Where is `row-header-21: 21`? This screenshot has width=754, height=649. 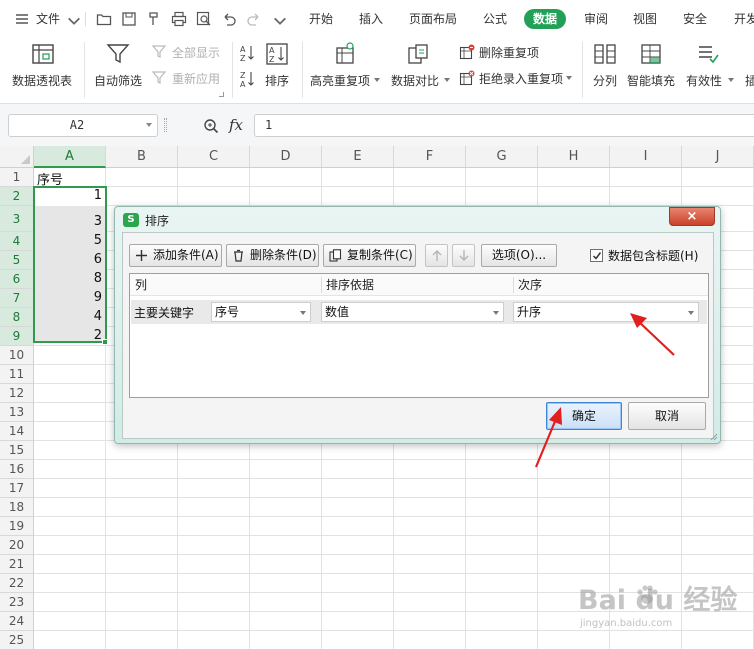
row-header-21: 21 is located at coordinates (17, 564).